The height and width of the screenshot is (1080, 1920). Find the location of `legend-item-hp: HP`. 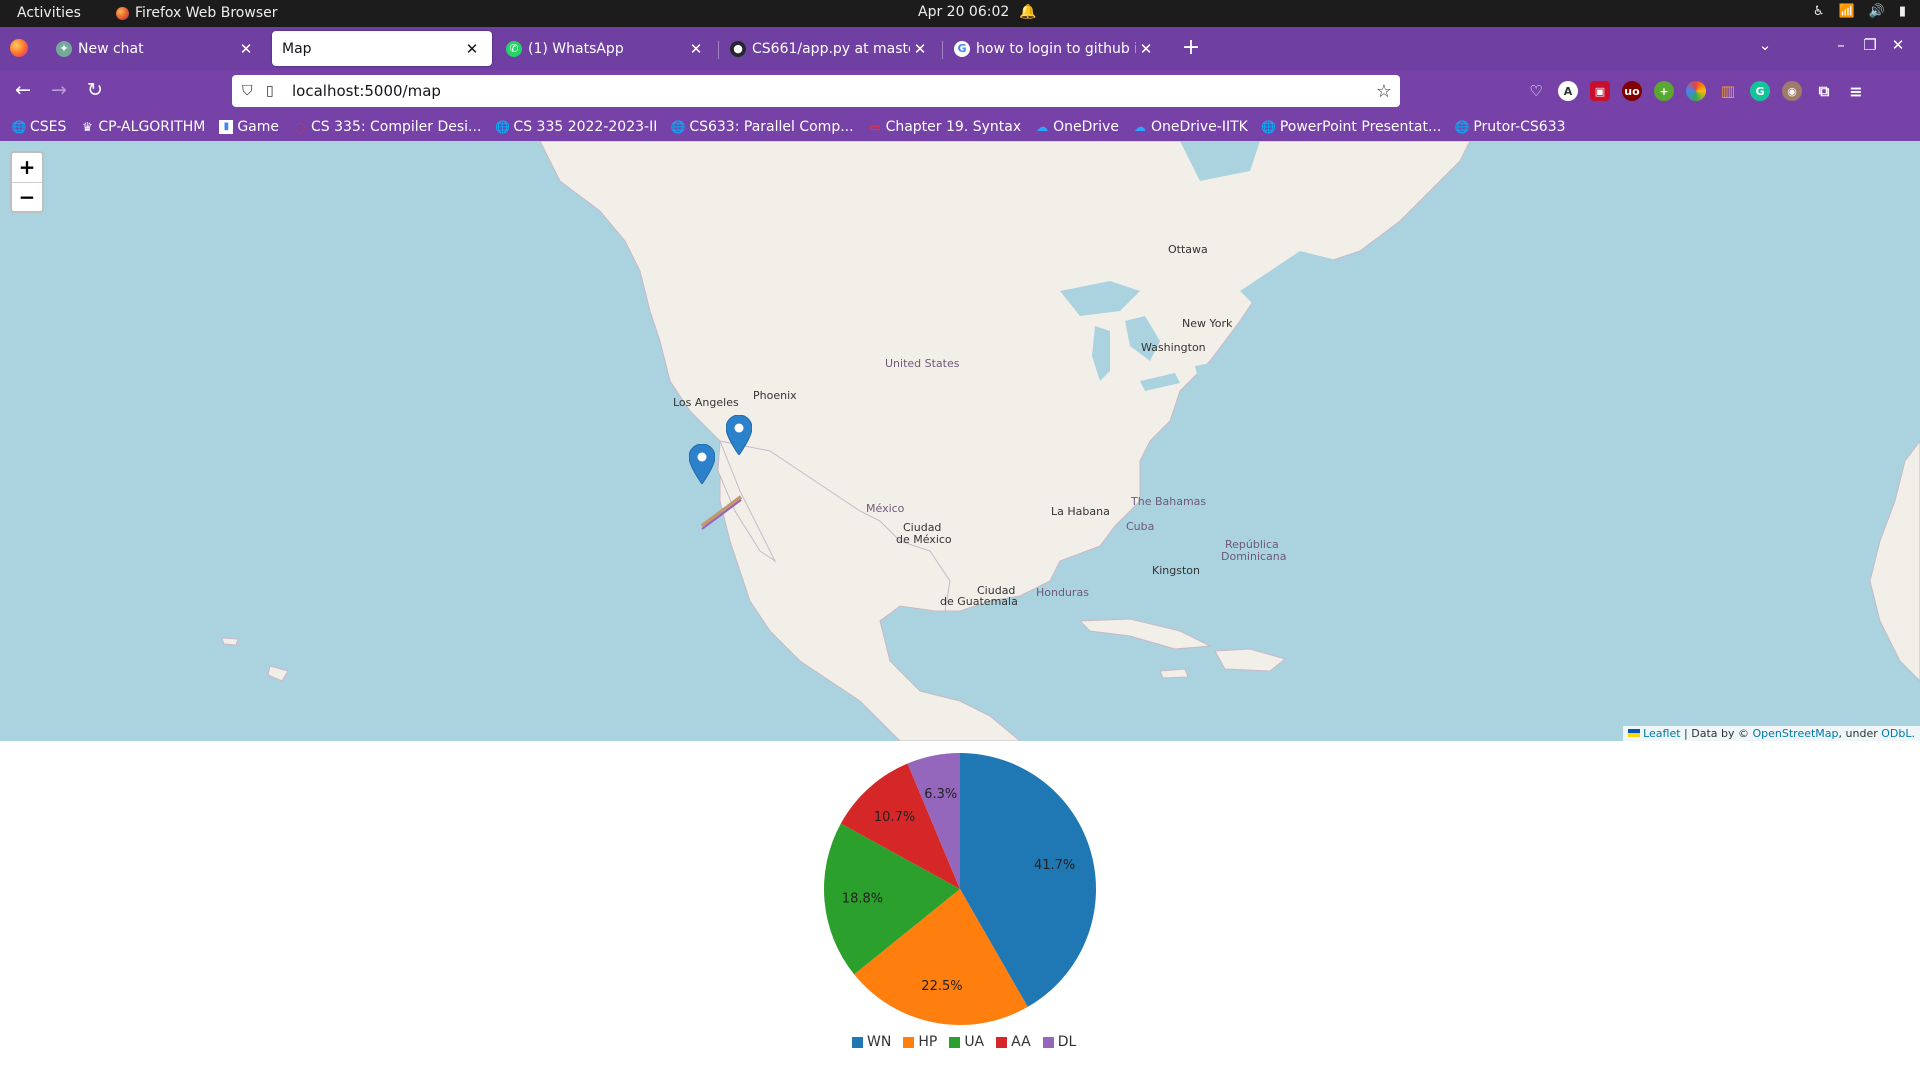

legend-item-hp: HP is located at coordinates (920, 1042).